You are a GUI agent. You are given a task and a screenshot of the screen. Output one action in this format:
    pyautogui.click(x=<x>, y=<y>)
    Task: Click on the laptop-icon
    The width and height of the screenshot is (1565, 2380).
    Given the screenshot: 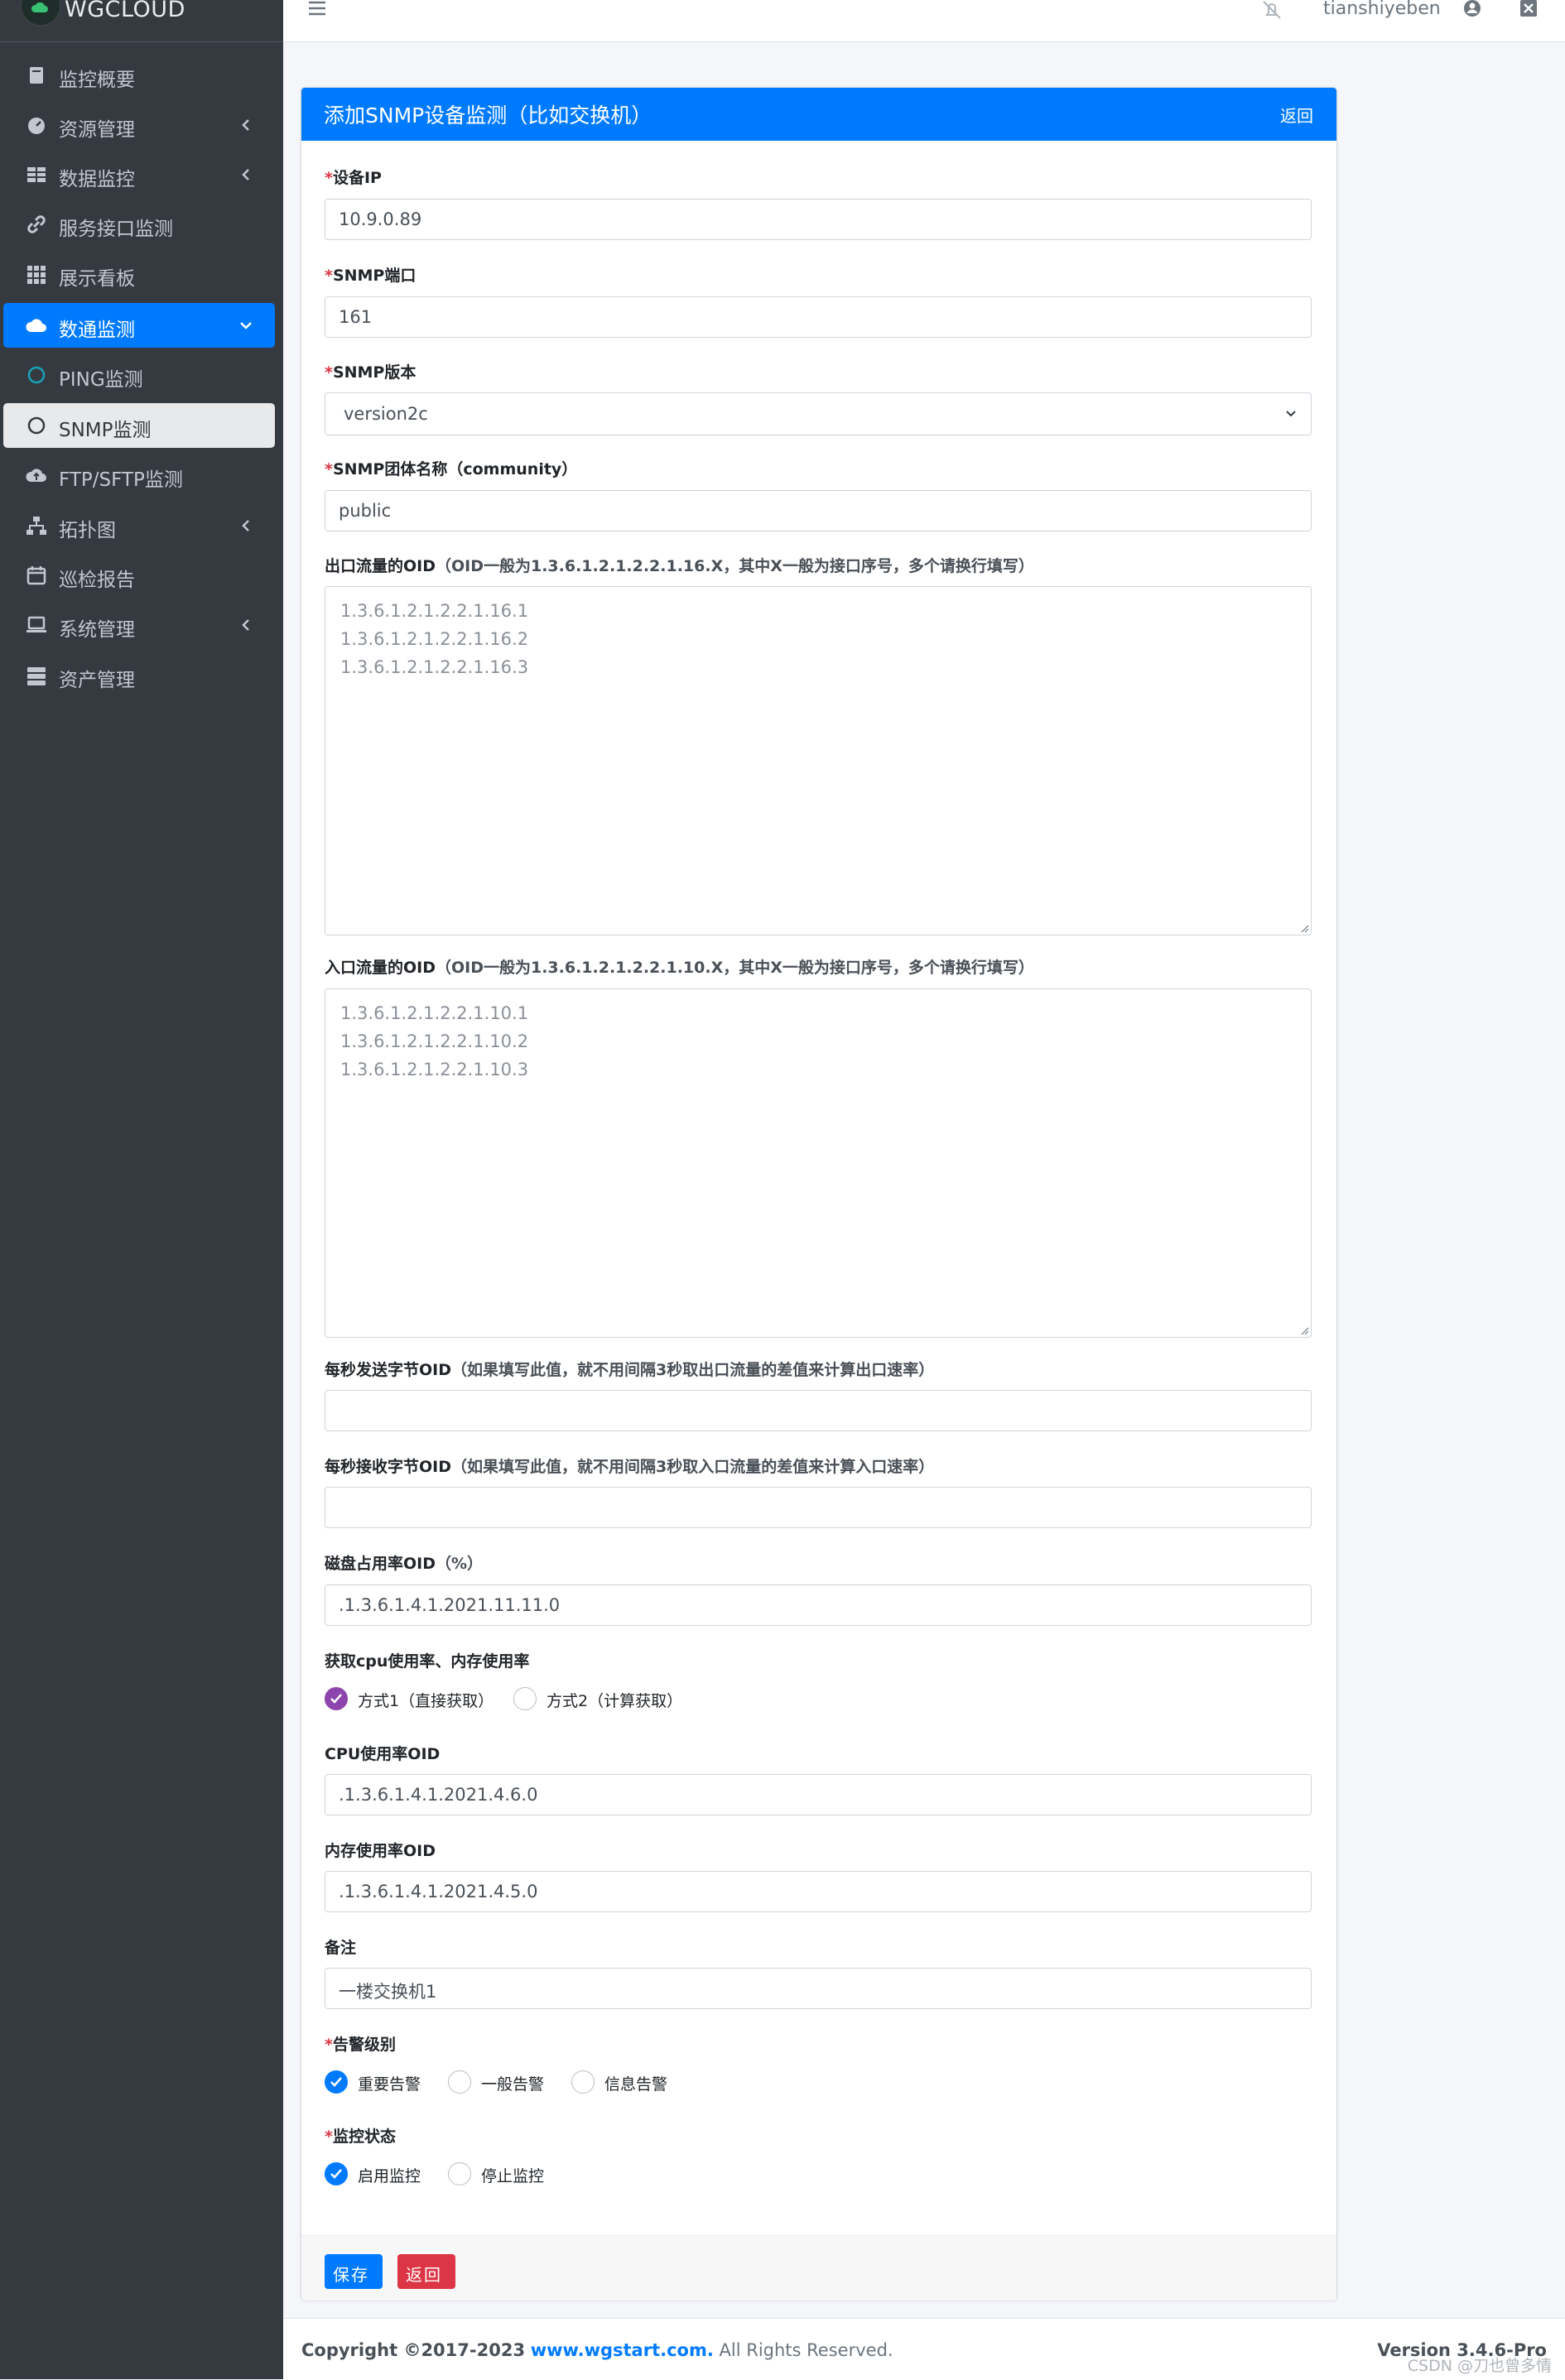 What is the action you would take?
    pyautogui.click(x=36, y=624)
    